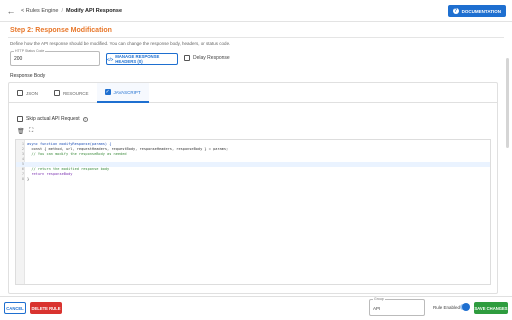 The width and height of the screenshot is (512, 320). I want to click on breadcrumb: < Rules Engine / Modify API Response, so click(71, 11).